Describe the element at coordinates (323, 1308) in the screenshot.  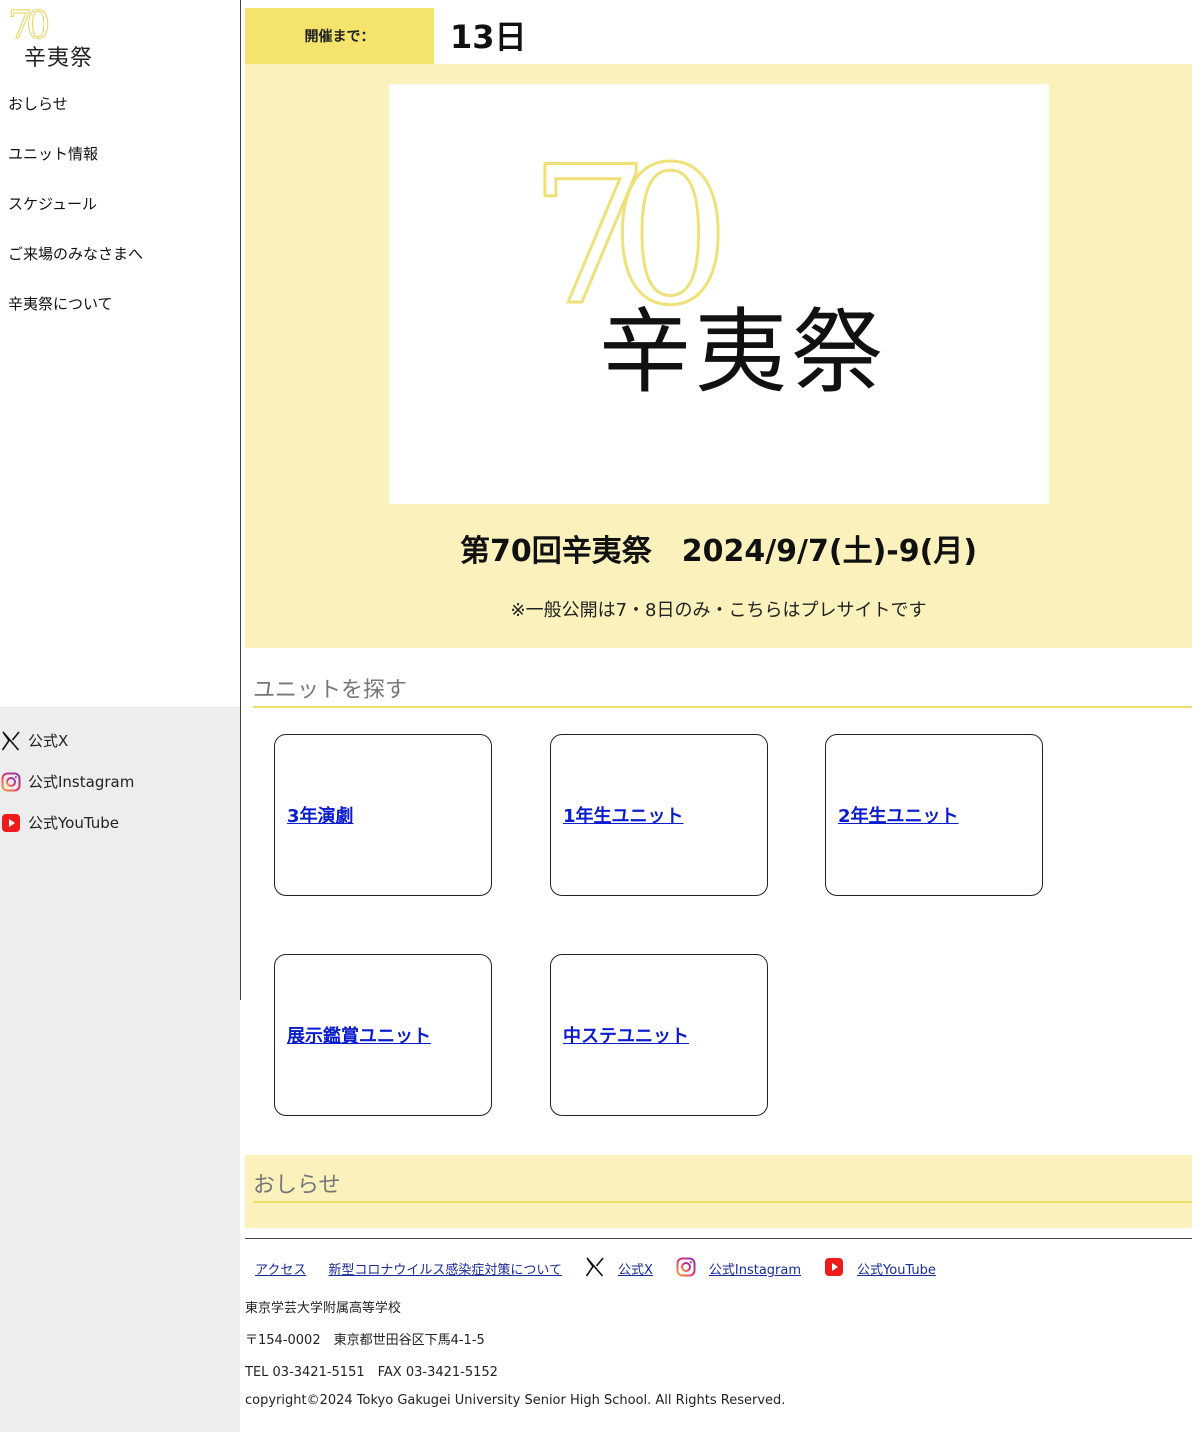
I see `footer-school-name: 東京学芸大学附属高等学校` at that location.